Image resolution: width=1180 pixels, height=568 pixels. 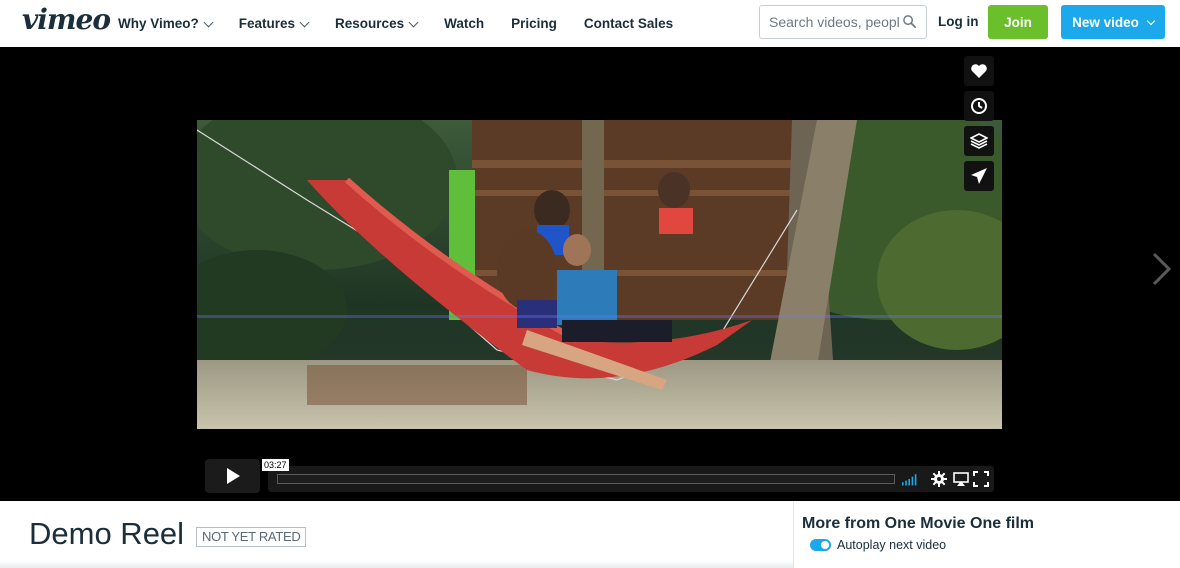 I want to click on volume-bars-icon, so click(x=910, y=479).